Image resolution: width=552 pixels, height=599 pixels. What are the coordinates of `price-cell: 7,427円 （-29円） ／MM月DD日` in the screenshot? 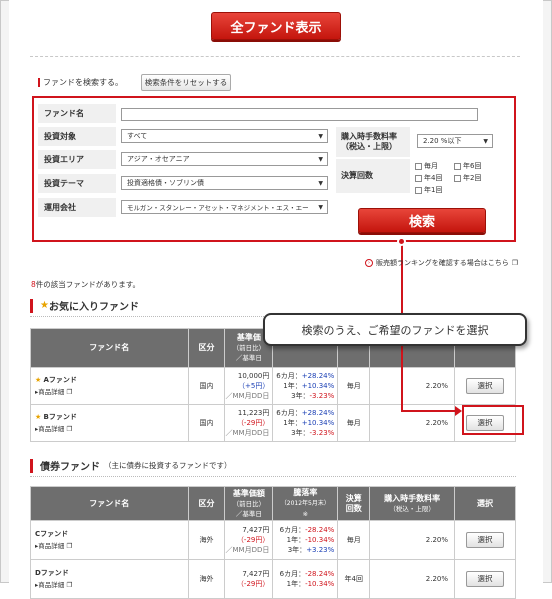 It's located at (249, 540).